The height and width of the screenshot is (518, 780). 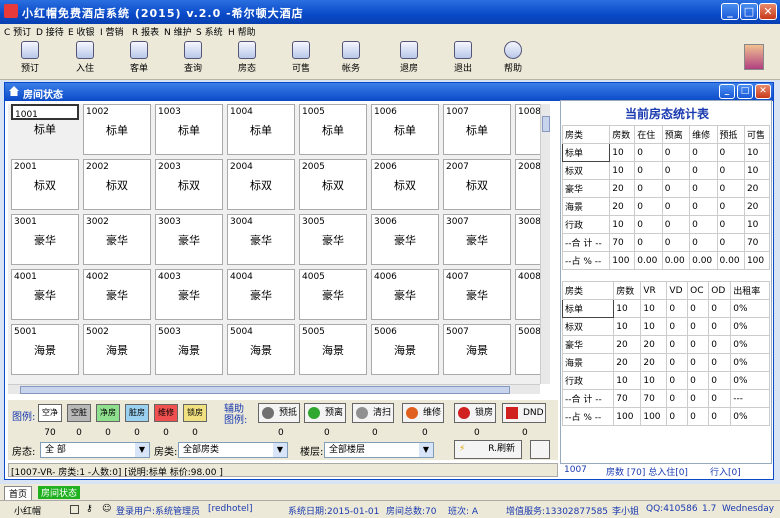 I want to click on stats-row: 豪华 20 0 0 0 0 20, so click(x=666, y=188).